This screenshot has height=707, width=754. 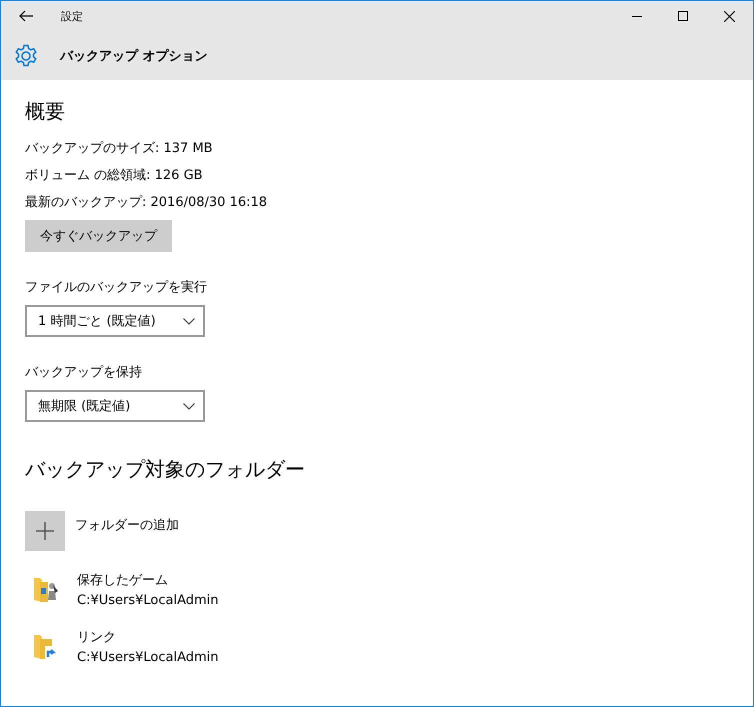 I want to click on add-folder-label: フォルダーの追加, so click(x=127, y=533).